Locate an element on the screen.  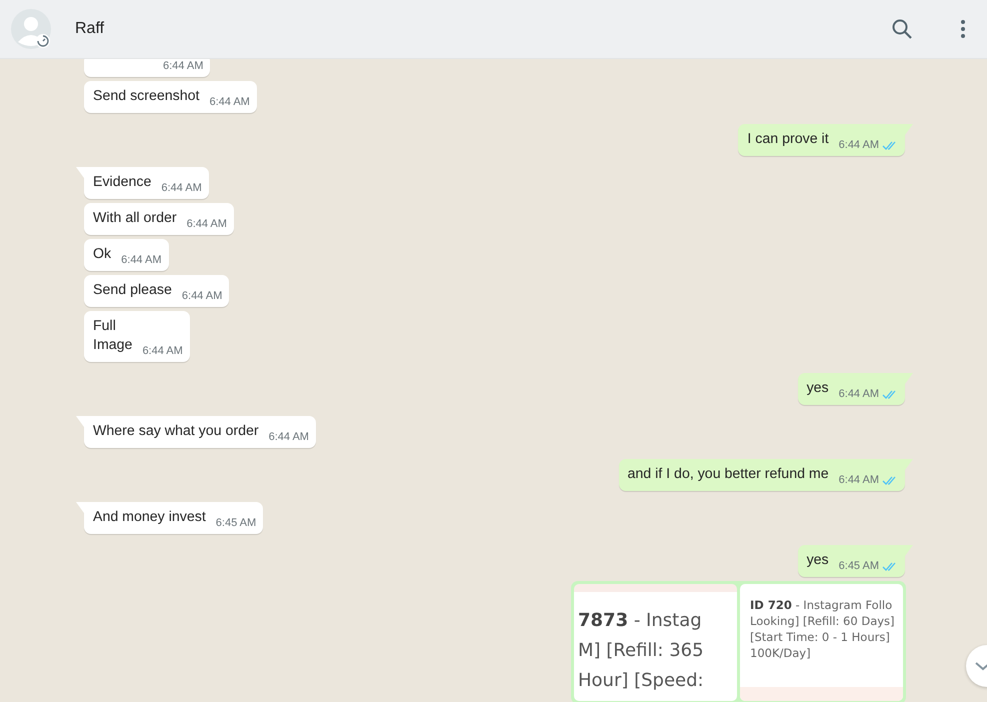
screenshot-text: 100K/Day] is located at coordinates (780, 653).